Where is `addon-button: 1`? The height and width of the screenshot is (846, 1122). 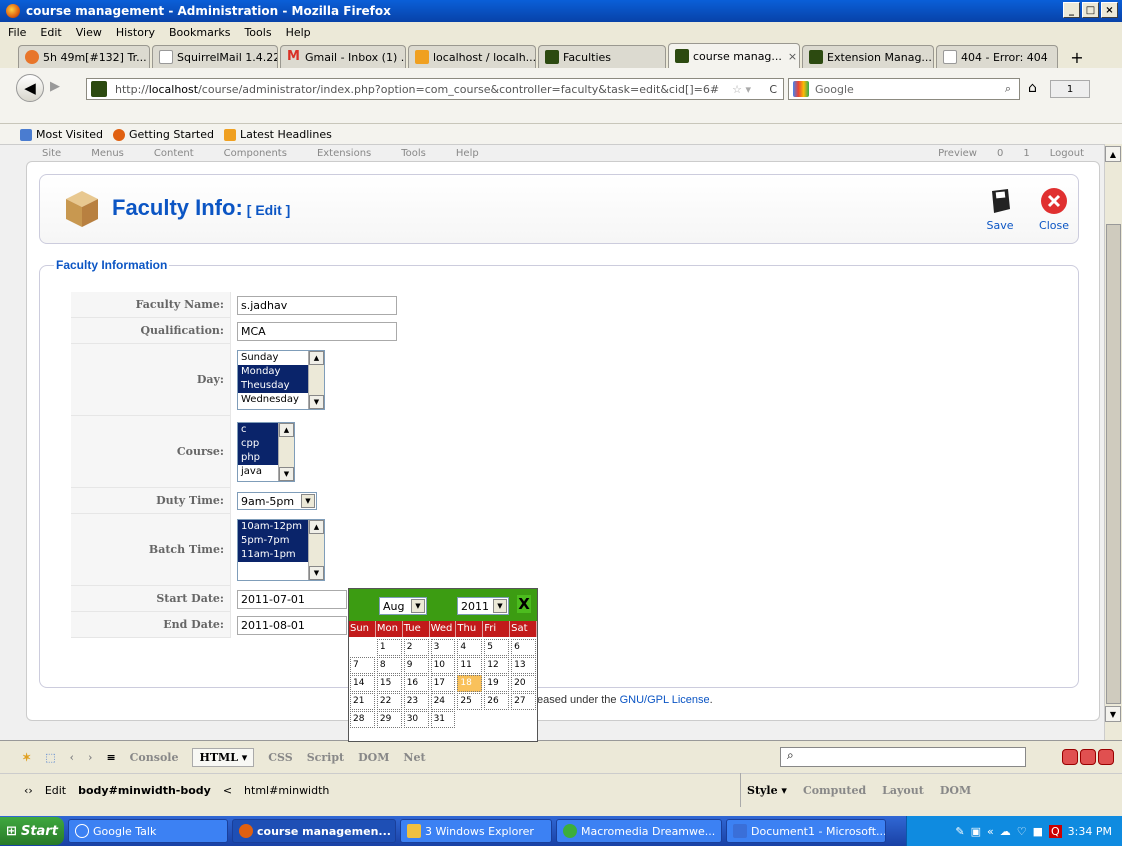
addon-button: 1 is located at coordinates (1070, 89).